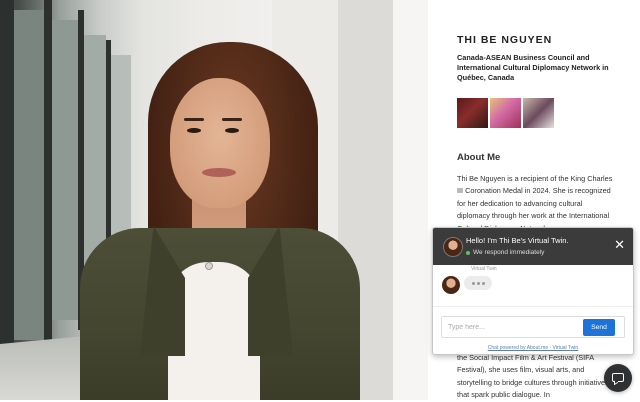 Image resolution: width=640 pixels, height=402 pixels. I want to click on chat-status: We respond immediately, so click(509, 252).